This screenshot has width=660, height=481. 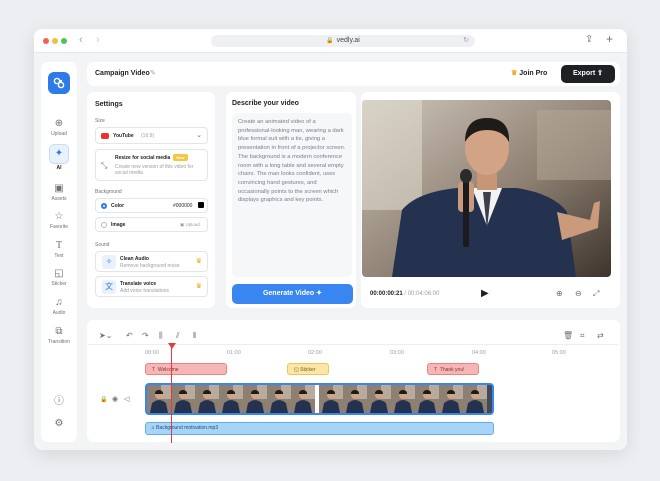 What do you see at coordinates (609, 39) in the screenshot?
I see `new-tab-icon: +` at bounding box center [609, 39].